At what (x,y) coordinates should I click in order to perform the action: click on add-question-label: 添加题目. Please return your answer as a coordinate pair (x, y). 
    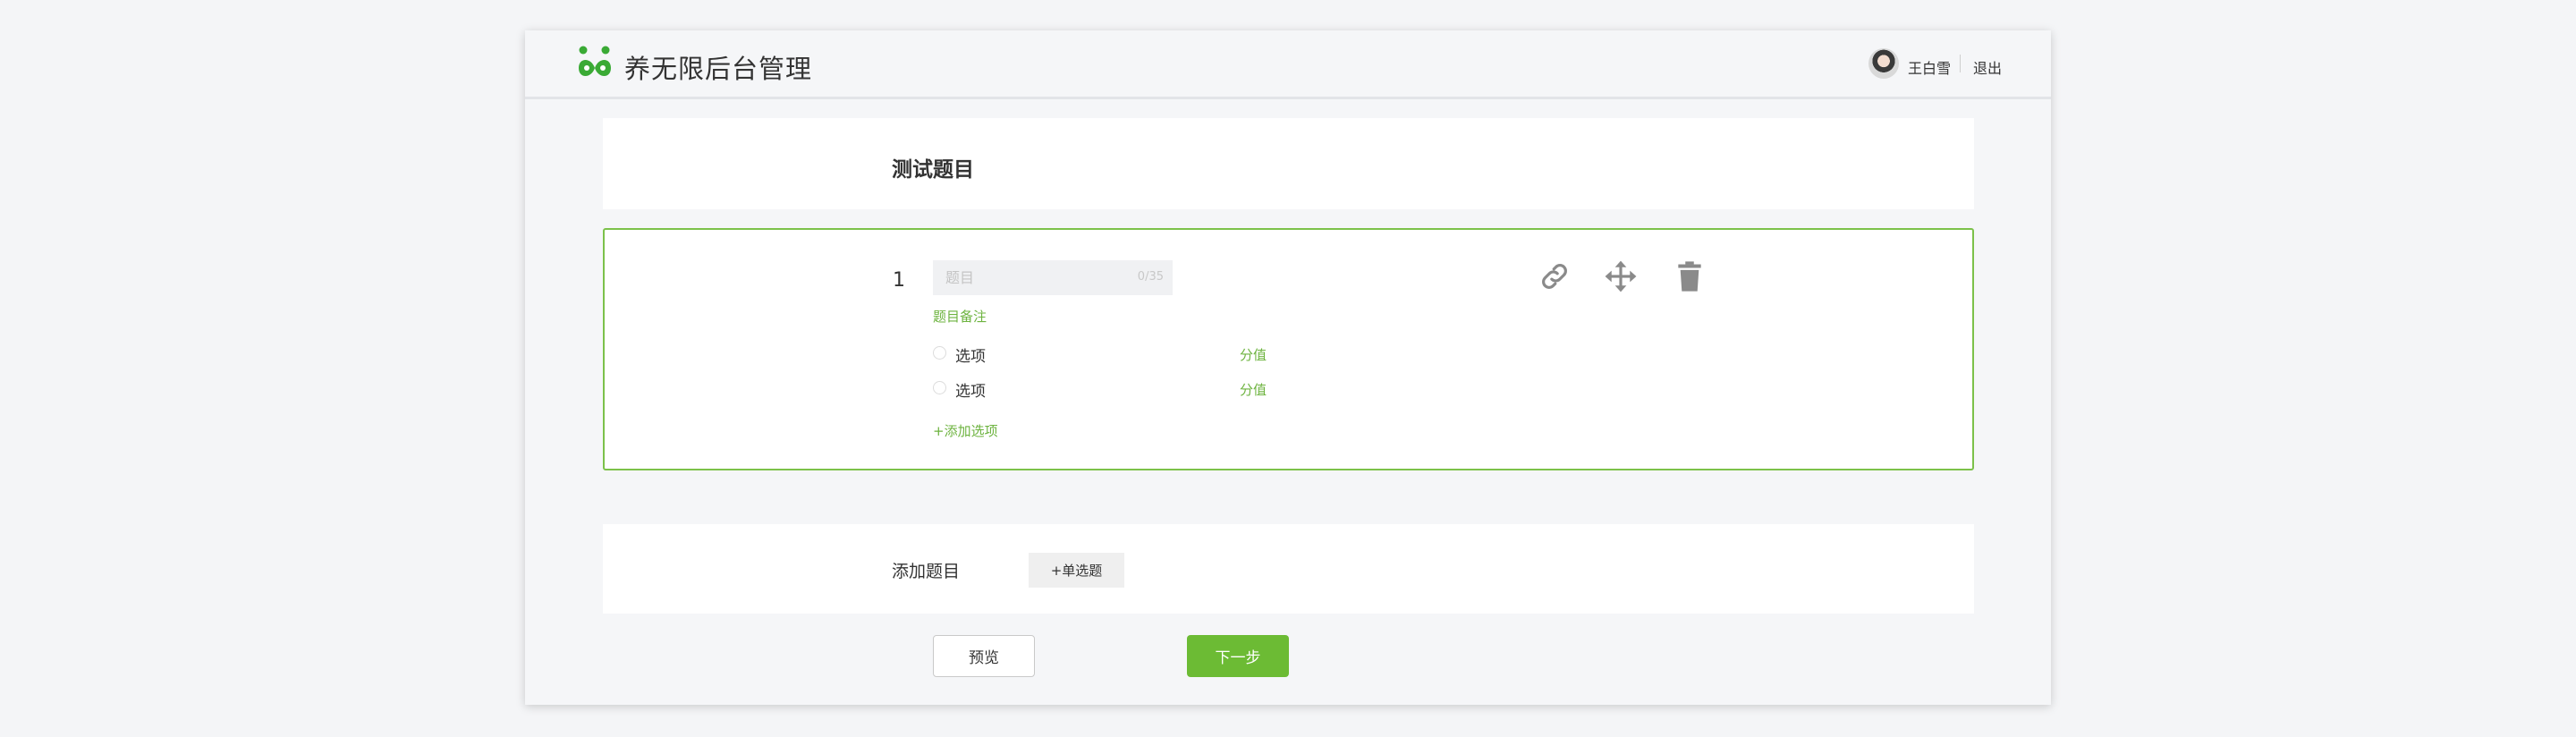
    Looking at the image, I should click on (926, 571).